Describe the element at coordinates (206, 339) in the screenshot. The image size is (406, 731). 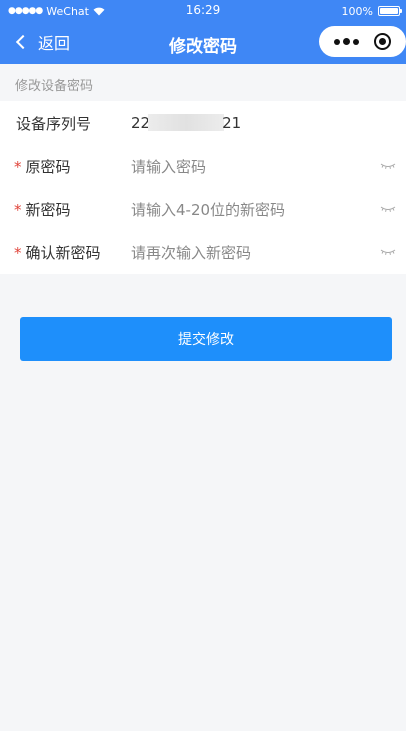
I see `submit-button: 提交修改` at that location.